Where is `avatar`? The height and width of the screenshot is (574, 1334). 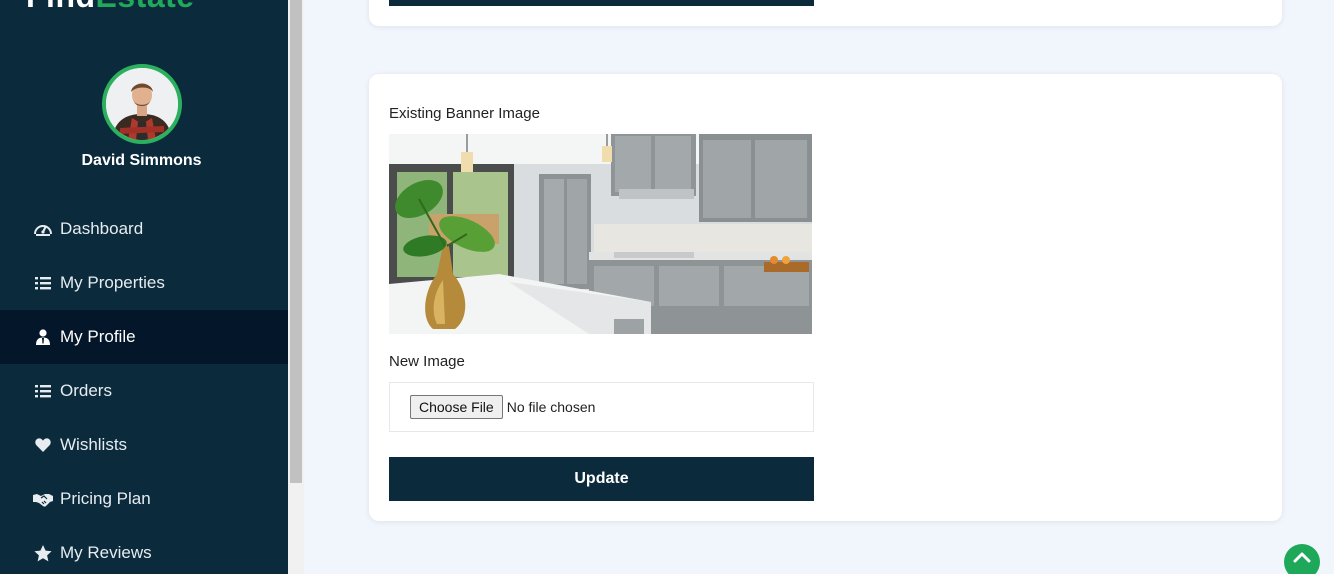 avatar is located at coordinates (142, 104).